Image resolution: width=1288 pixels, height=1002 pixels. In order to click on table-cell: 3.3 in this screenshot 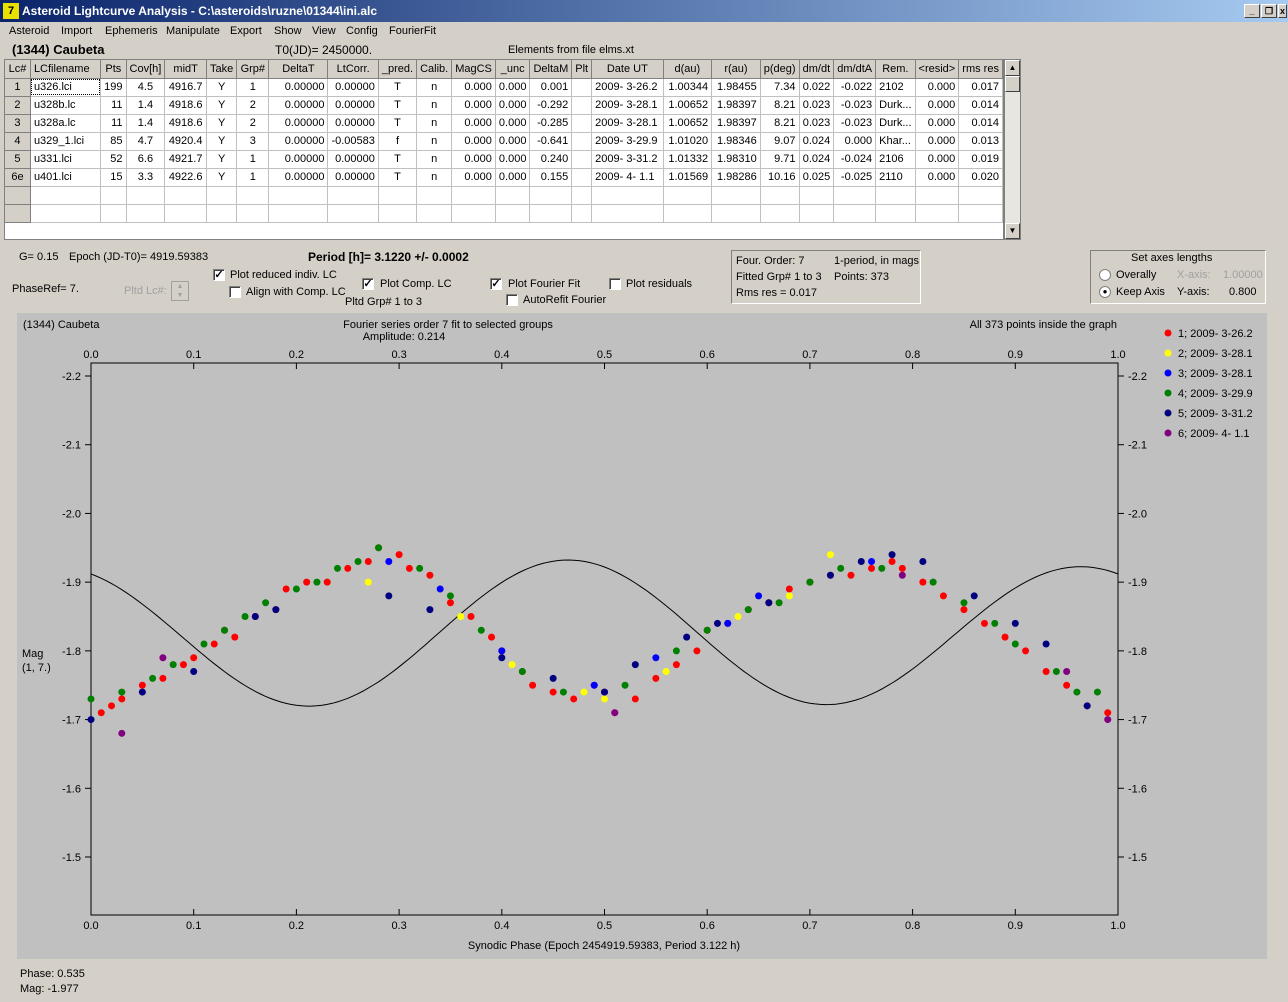, I will do `click(146, 177)`.